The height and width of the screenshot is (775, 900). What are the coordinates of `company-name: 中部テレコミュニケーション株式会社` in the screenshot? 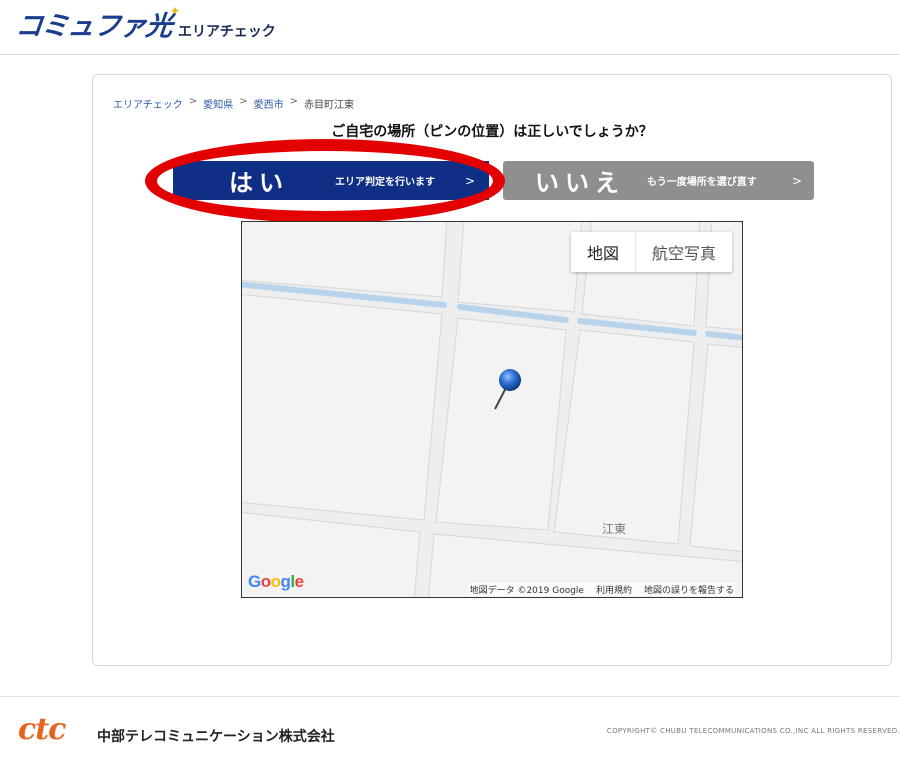 It's located at (216, 737).